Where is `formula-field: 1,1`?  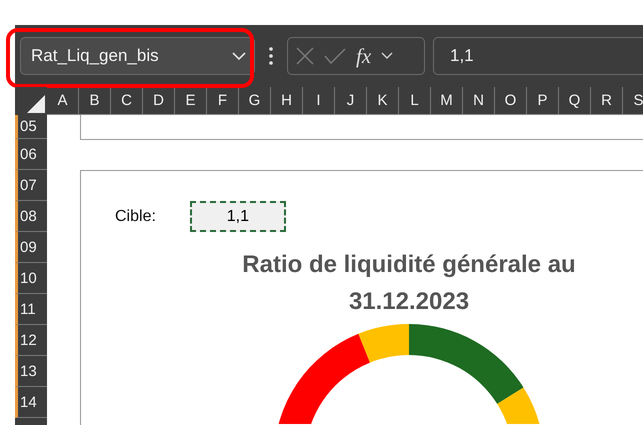 formula-field: 1,1 is located at coordinates (538, 56).